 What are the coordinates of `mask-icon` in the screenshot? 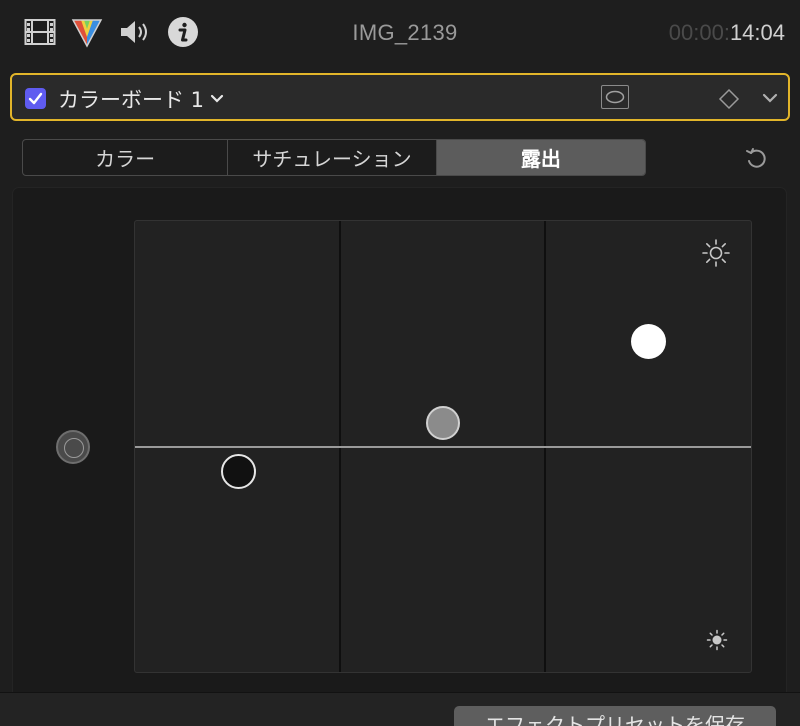 It's located at (615, 97).